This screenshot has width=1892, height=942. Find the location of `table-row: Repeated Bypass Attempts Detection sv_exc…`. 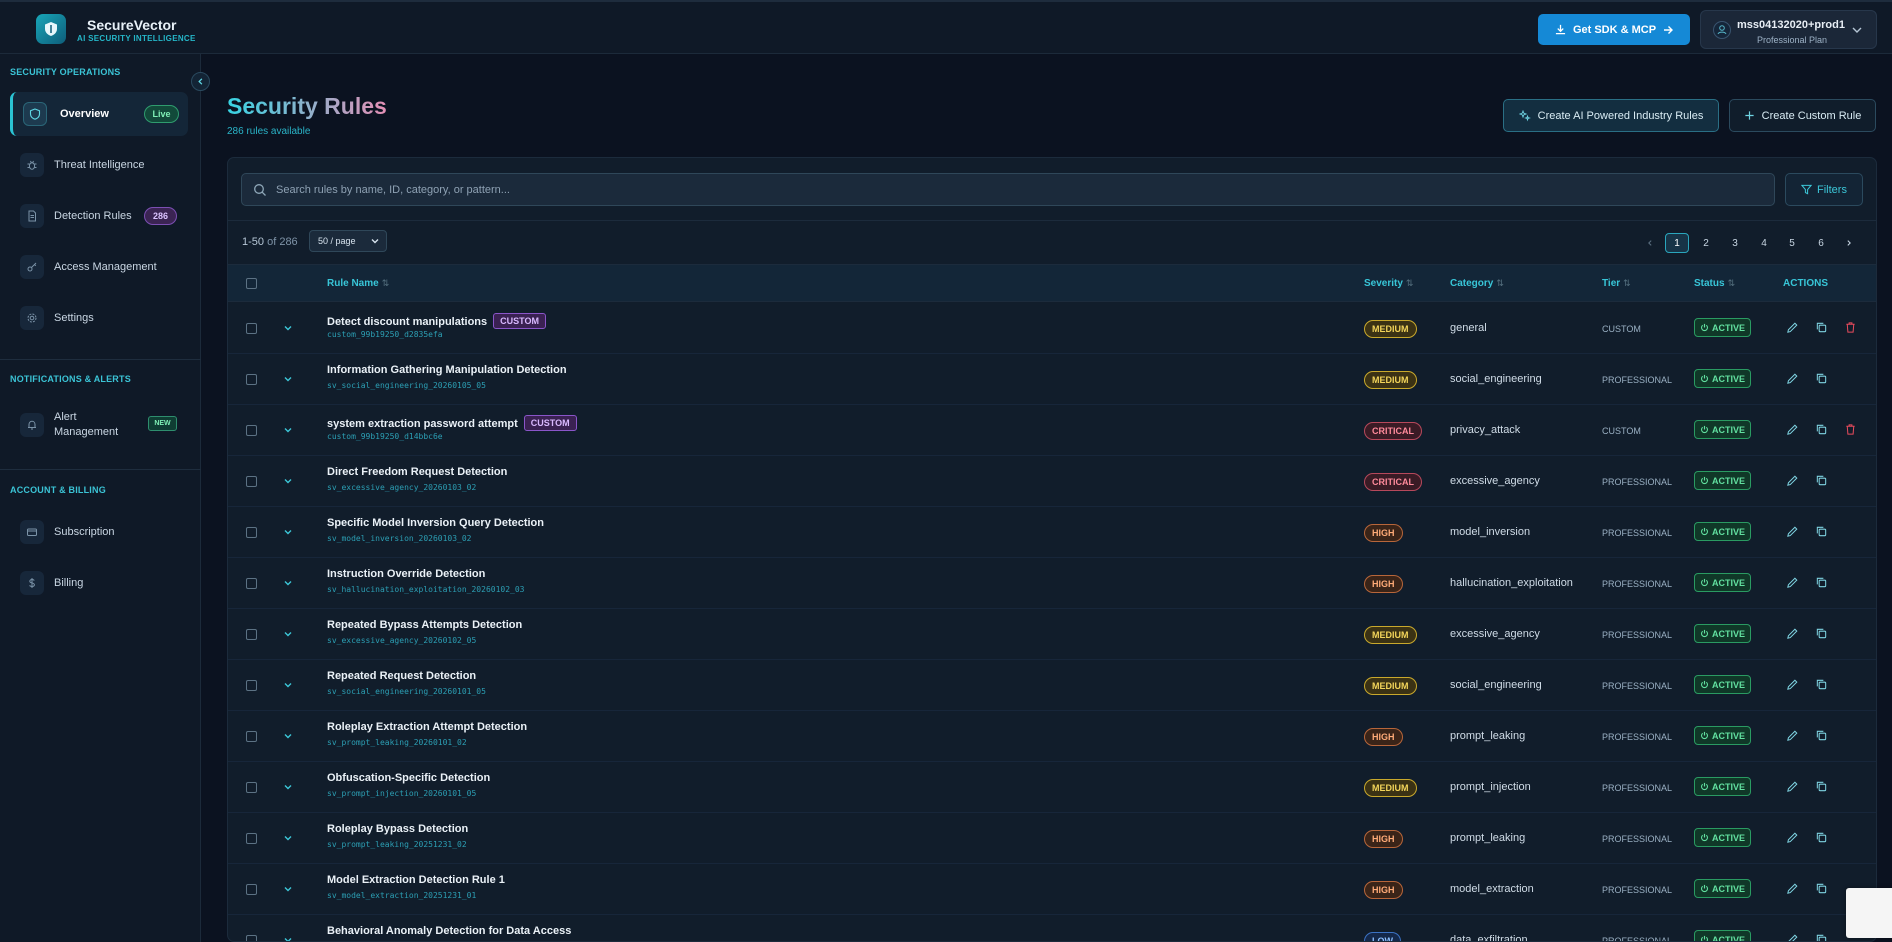

table-row: Repeated Bypass Attempts Detection sv_exc… is located at coordinates (1052, 634).